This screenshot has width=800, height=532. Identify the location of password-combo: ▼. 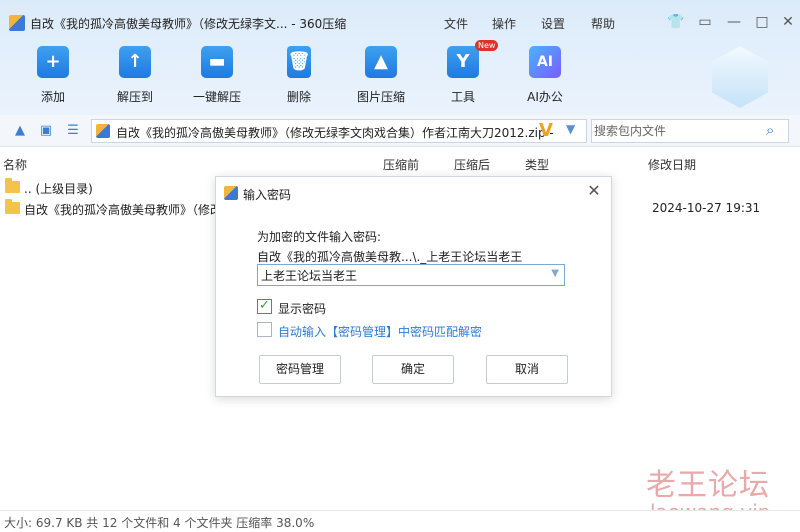
(411, 275).